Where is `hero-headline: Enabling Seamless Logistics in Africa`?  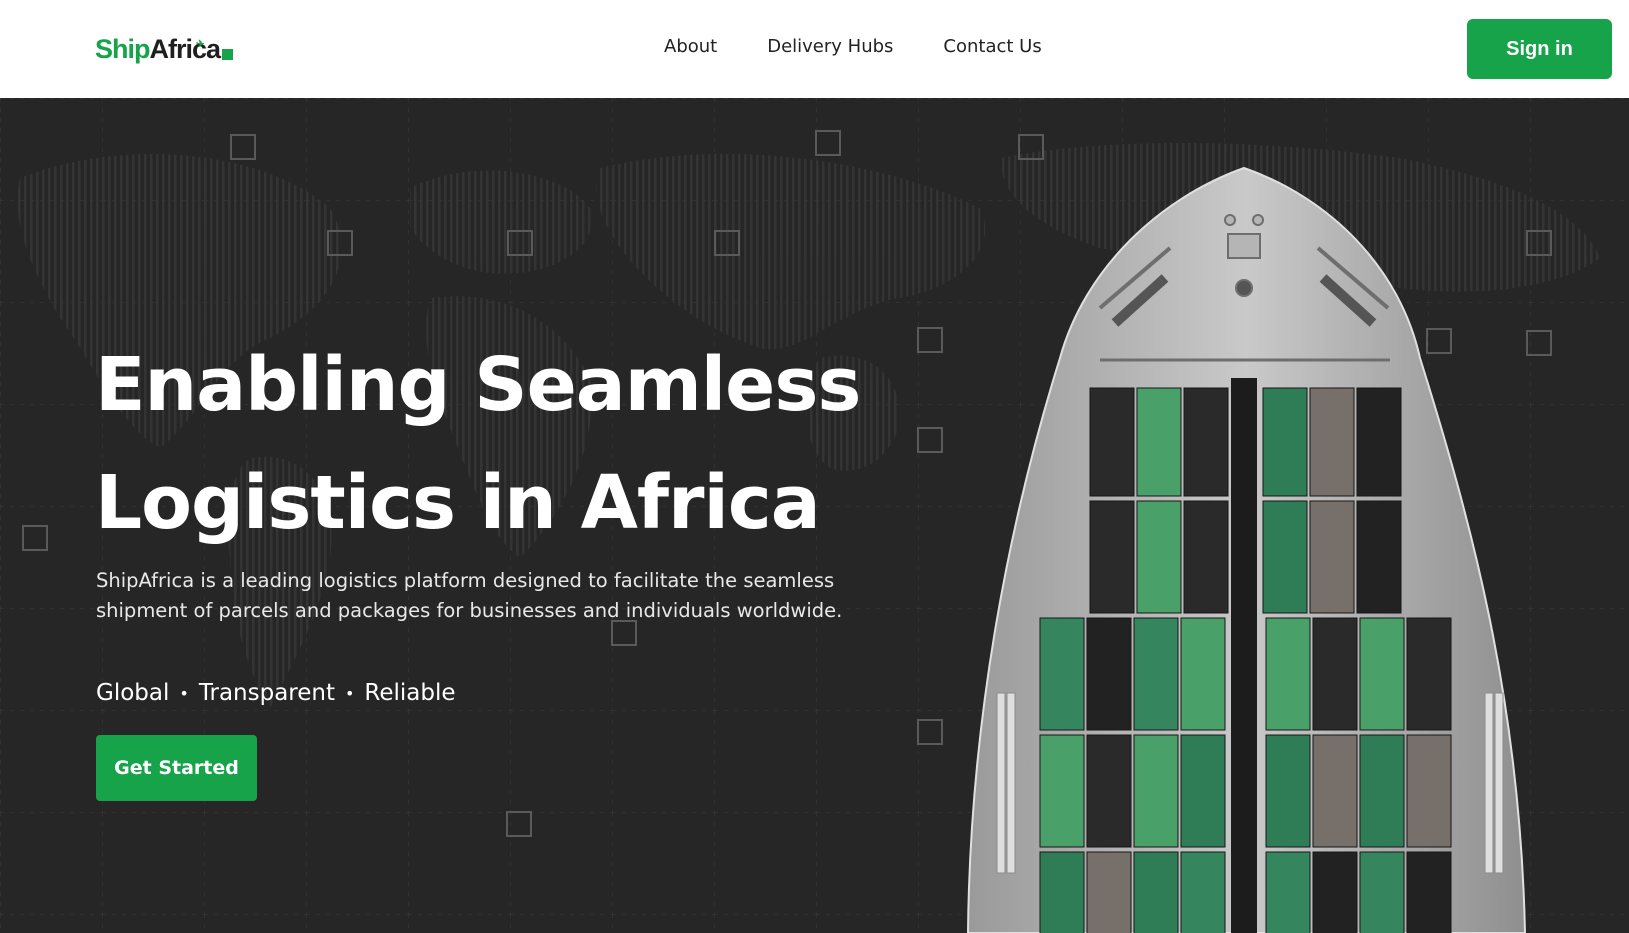
hero-headline: Enabling Seamless Logistics in Africa is located at coordinates (545, 444).